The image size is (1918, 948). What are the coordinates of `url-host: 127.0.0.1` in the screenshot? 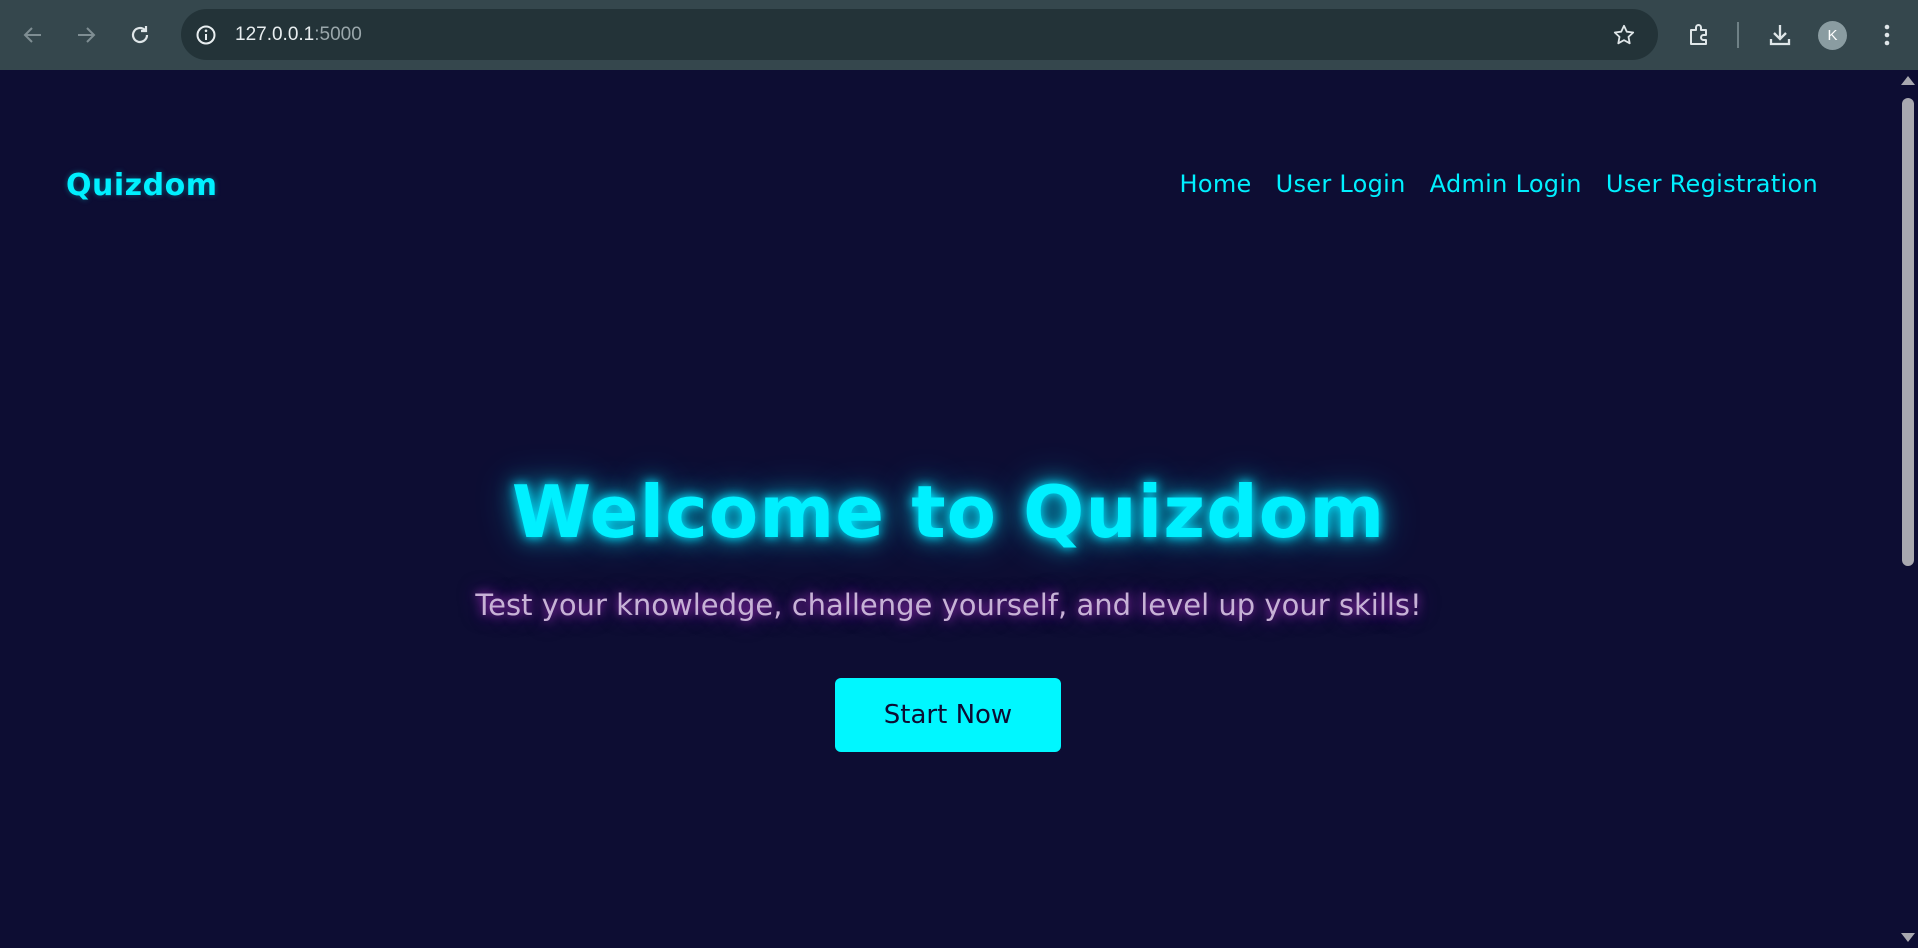 It's located at (275, 34).